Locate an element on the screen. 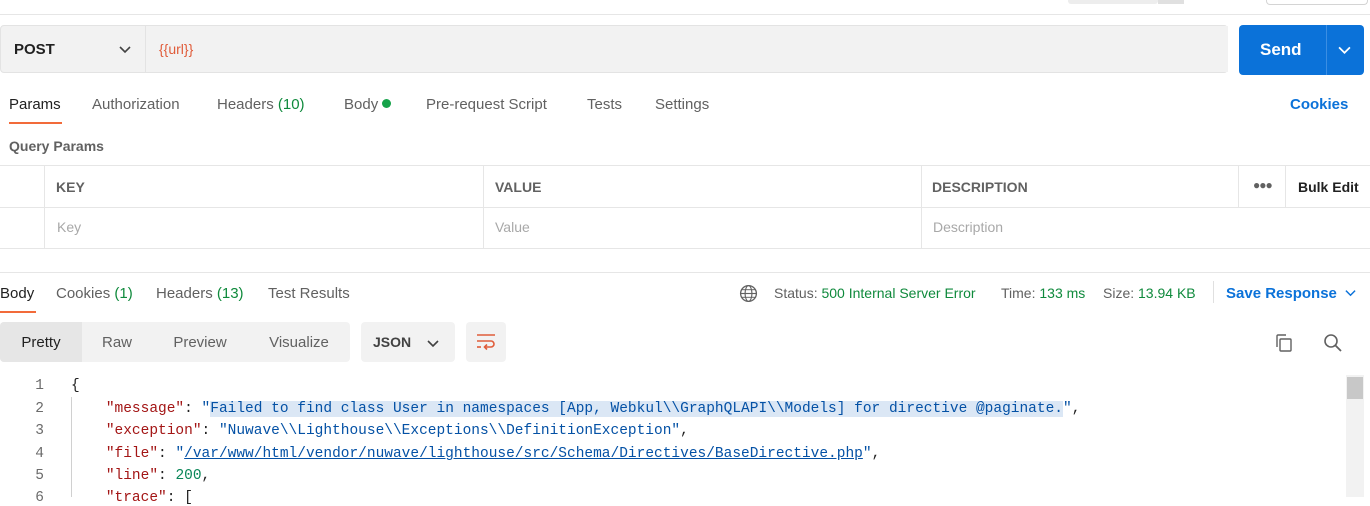  response-headers-count: (13) is located at coordinates (230, 293).